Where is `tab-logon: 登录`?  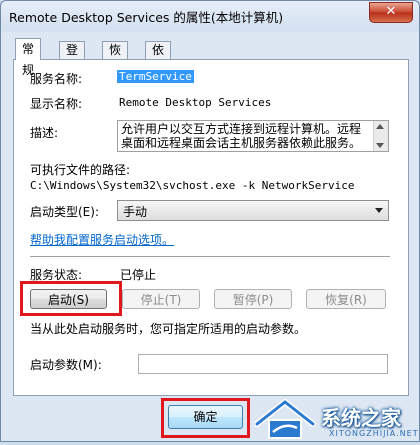 tab-logon: 登录 is located at coordinates (72, 57).